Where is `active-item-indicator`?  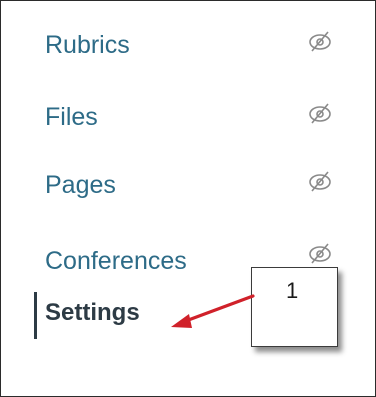 active-item-indicator is located at coordinates (35, 315).